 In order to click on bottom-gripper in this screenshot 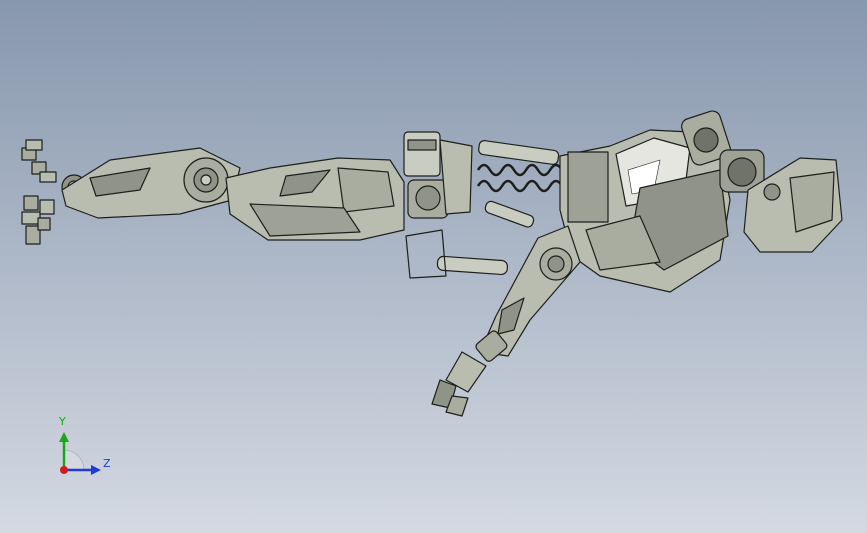, I will do `click(469, 373)`.